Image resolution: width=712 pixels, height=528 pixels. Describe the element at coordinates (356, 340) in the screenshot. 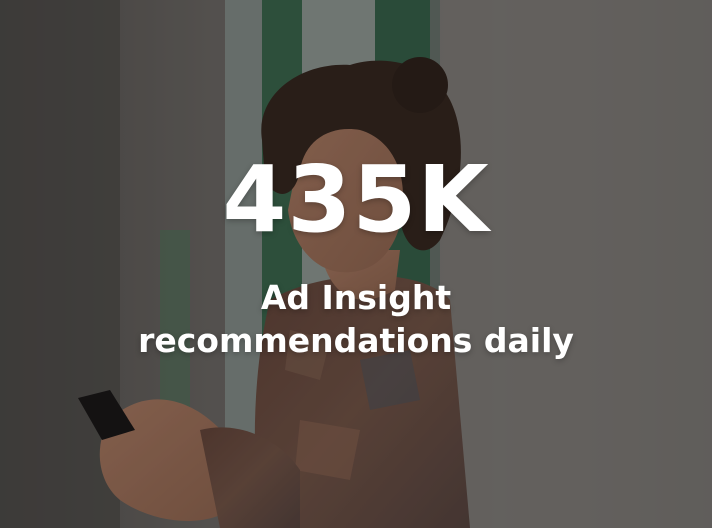

I see `stat-caption-line2: recommendations daily` at that location.